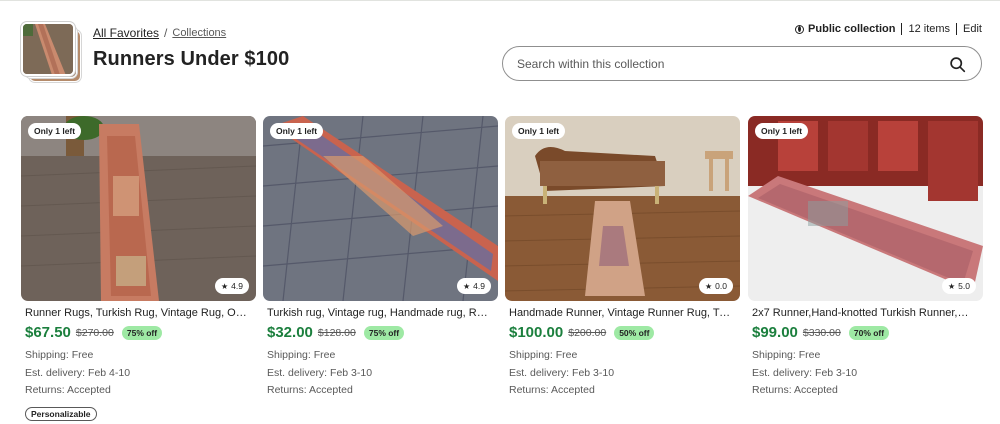 This screenshot has height=424, width=1000. What do you see at coordinates (336, 332) in the screenshot?
I see `original-price: $128.00` at bounding box center [336, 332].